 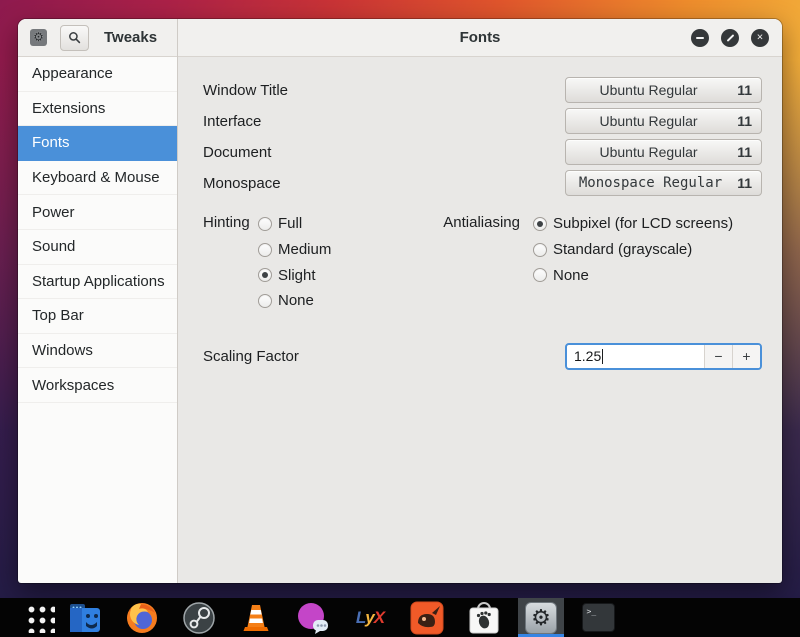 I want to click on search-button, so click(x=74, y=37).